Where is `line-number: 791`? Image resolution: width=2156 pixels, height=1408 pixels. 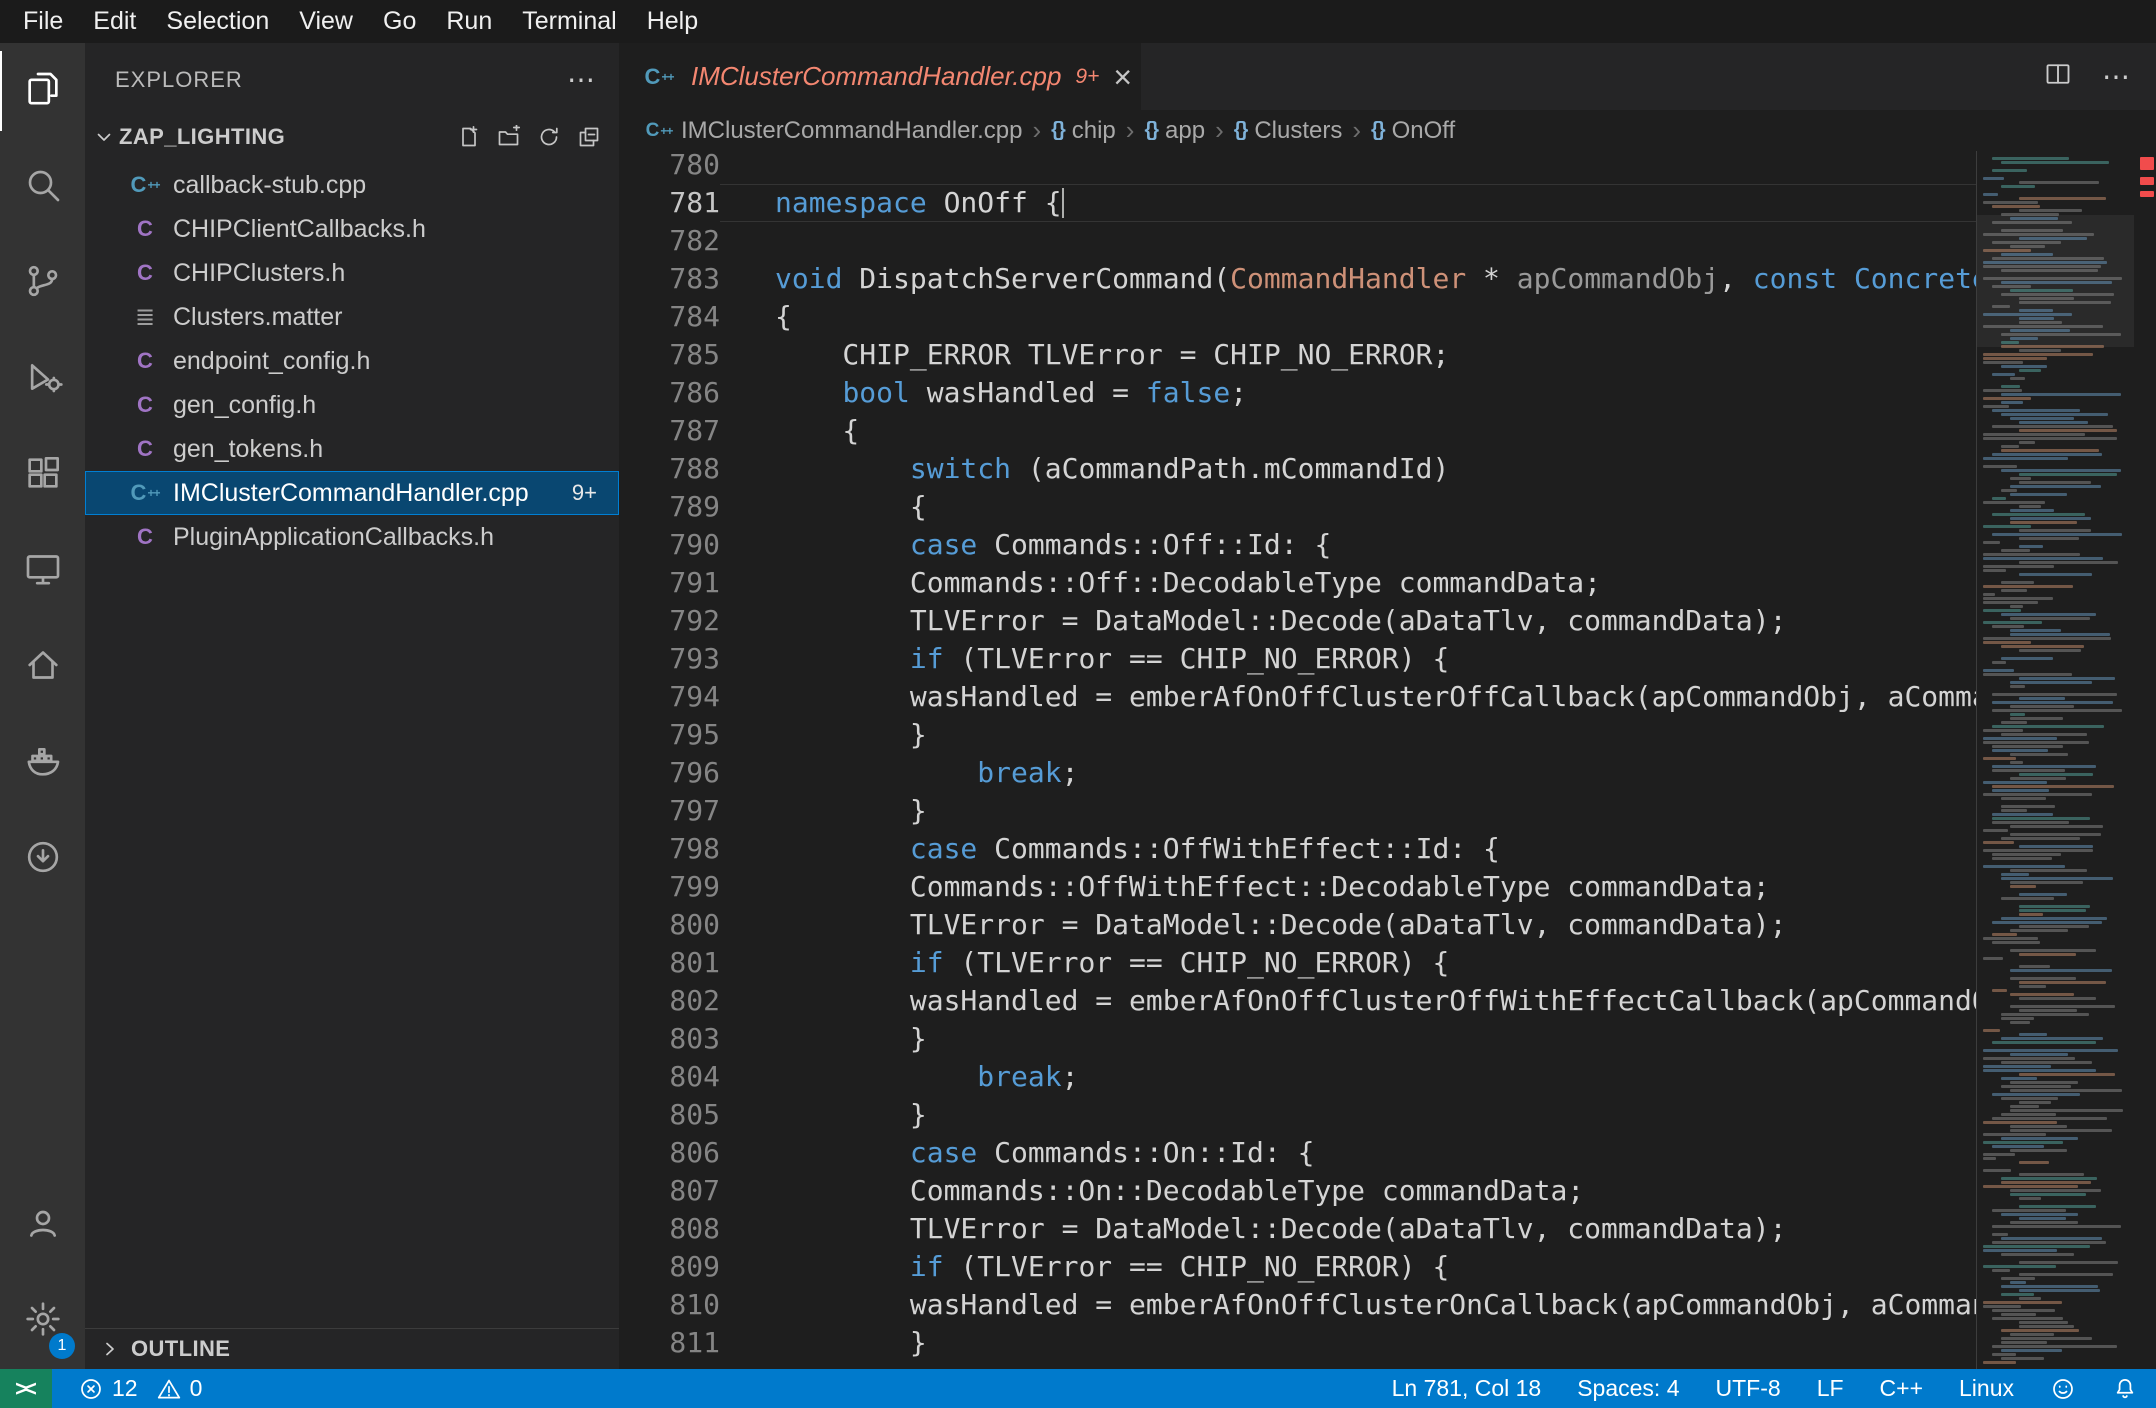 line-number: 791 is located at coordinates (669, 583).